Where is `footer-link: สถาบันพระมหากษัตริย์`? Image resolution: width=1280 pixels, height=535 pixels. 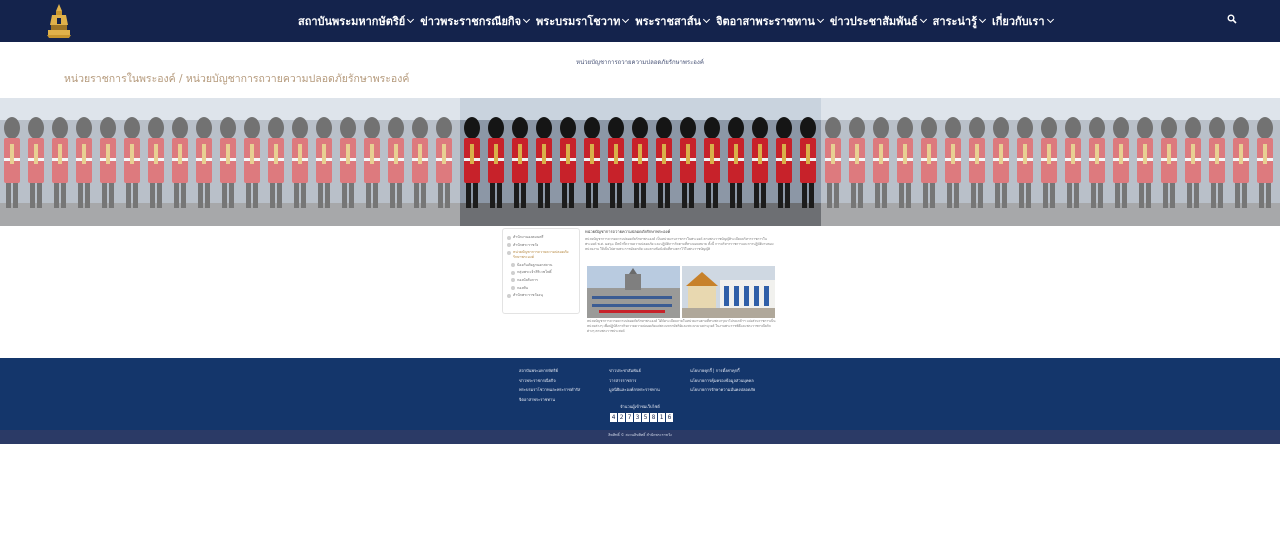 footer-link: สถาบันพระมหากษัตริย์ is located at coordinates (549, 371).